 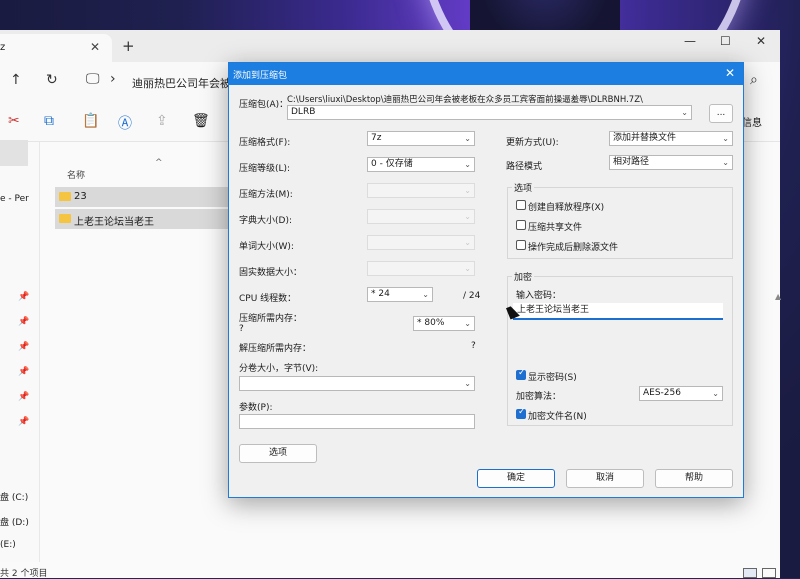 What do you see at coordinates (128, 46) in the screenshot?
I see `new-tab-icon: +` at bounding box center [128, 46].